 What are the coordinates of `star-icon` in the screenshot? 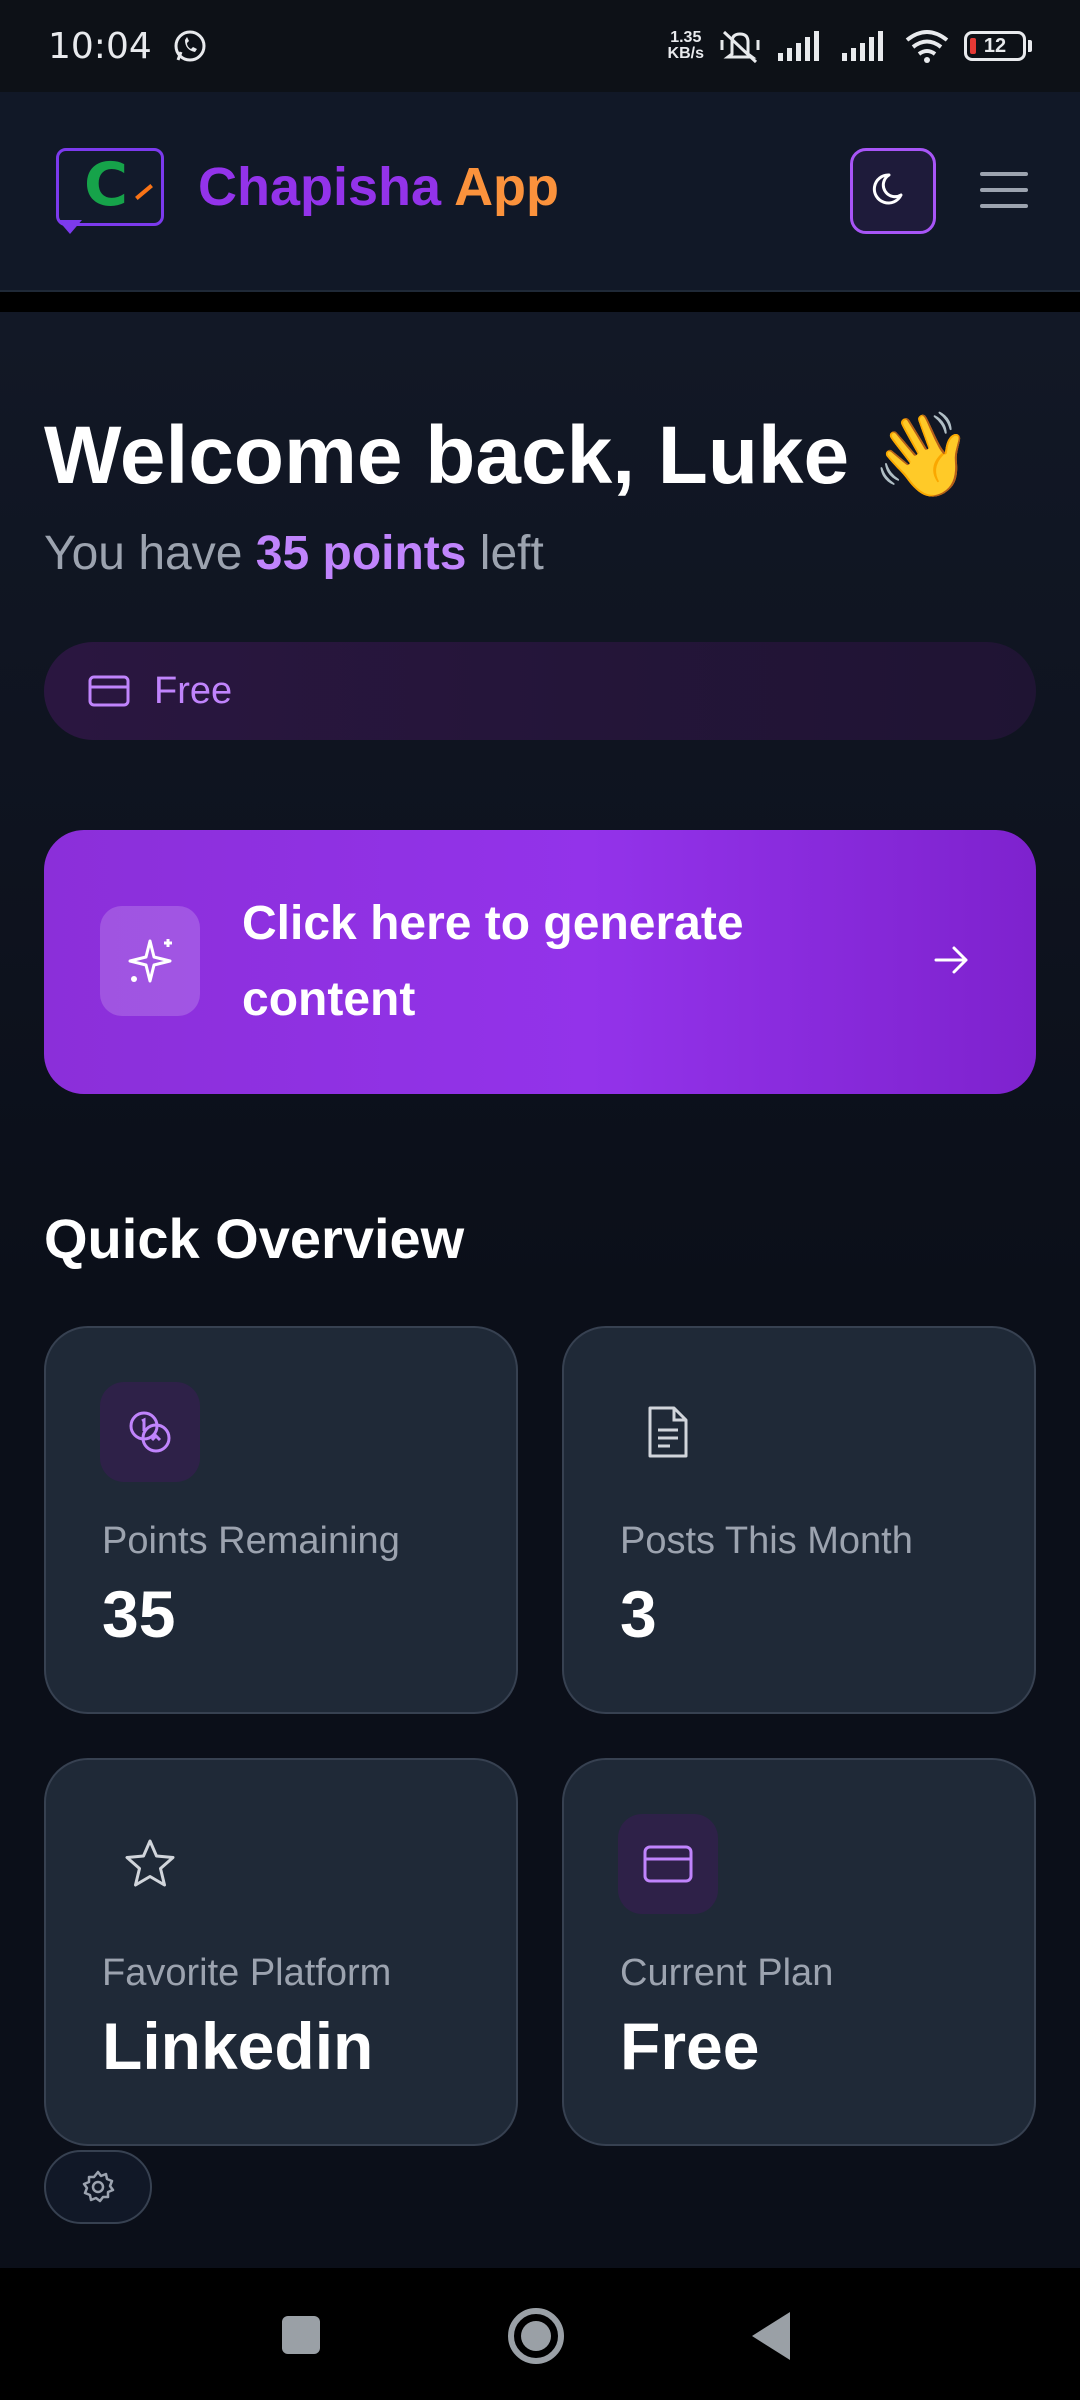 It's located at (150, 1864).